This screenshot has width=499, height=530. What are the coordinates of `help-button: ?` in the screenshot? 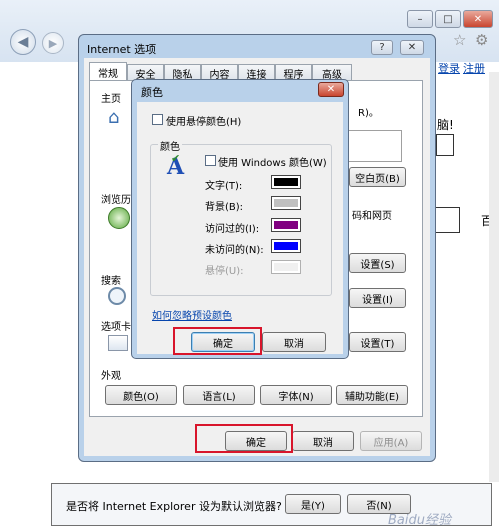 It's located at (382, 47).